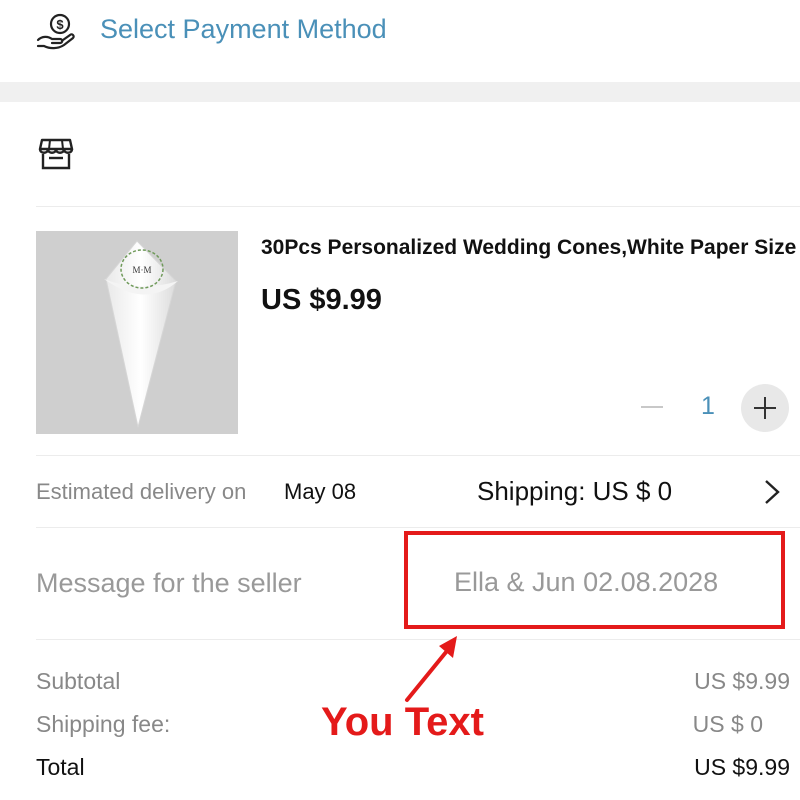 The image size is (800, 800). Describe the element at coordinates (321, 300) in the screenshot. I see `product-price: US $9.99` at that location.